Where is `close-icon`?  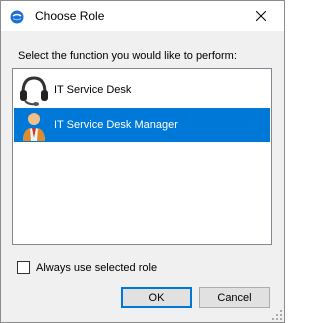 close-icon is located at coordinates (261, 16).